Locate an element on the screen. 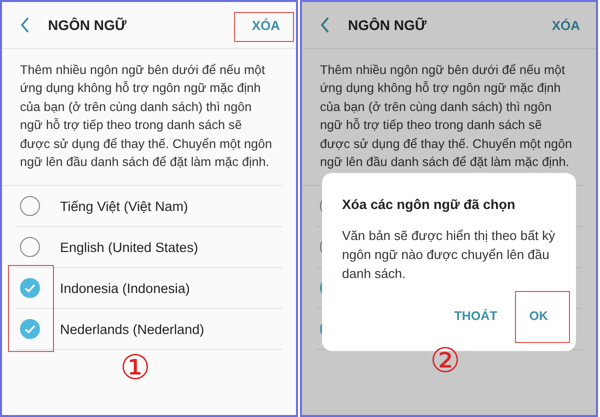 This screenshot has width=600, height=417. language-name: Tiếng Việt (Việt Nam) is located at coordinates (124, 206).